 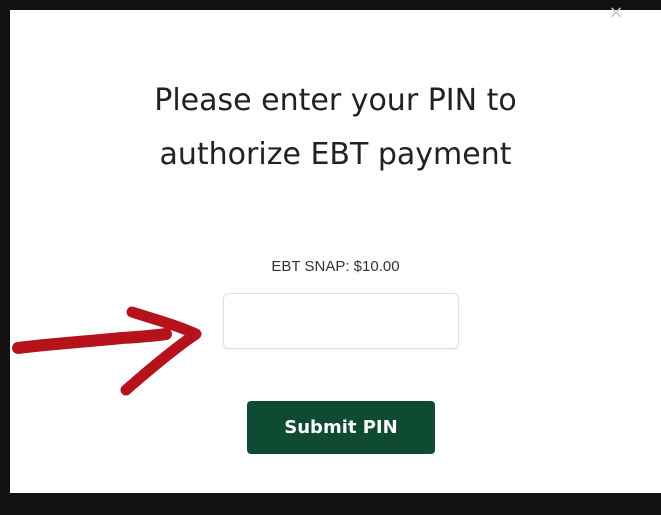 I want to click on modal-title-line-1: Please enter your PIN to, so click(x=335, y=100).